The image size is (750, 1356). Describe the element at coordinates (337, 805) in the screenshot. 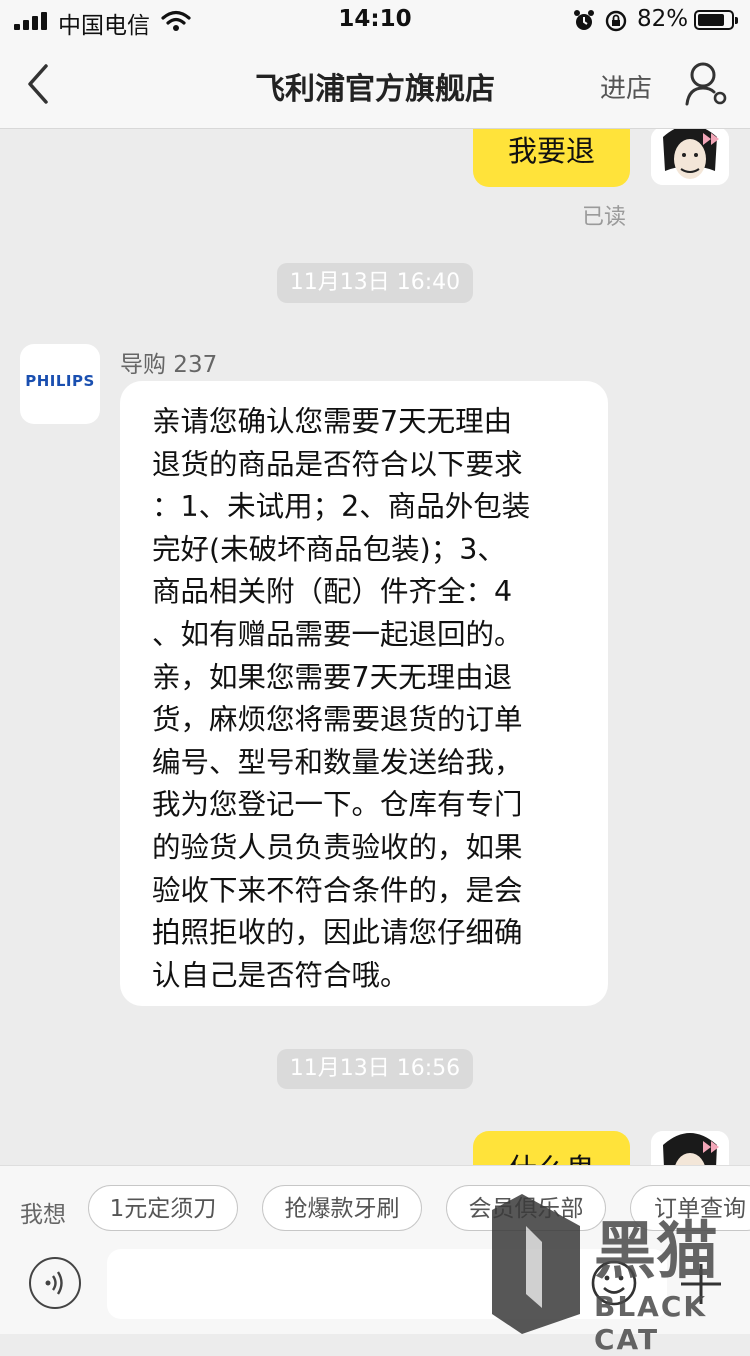

I see `message-line: 我为您登记一下。仓库有专门` at that location.